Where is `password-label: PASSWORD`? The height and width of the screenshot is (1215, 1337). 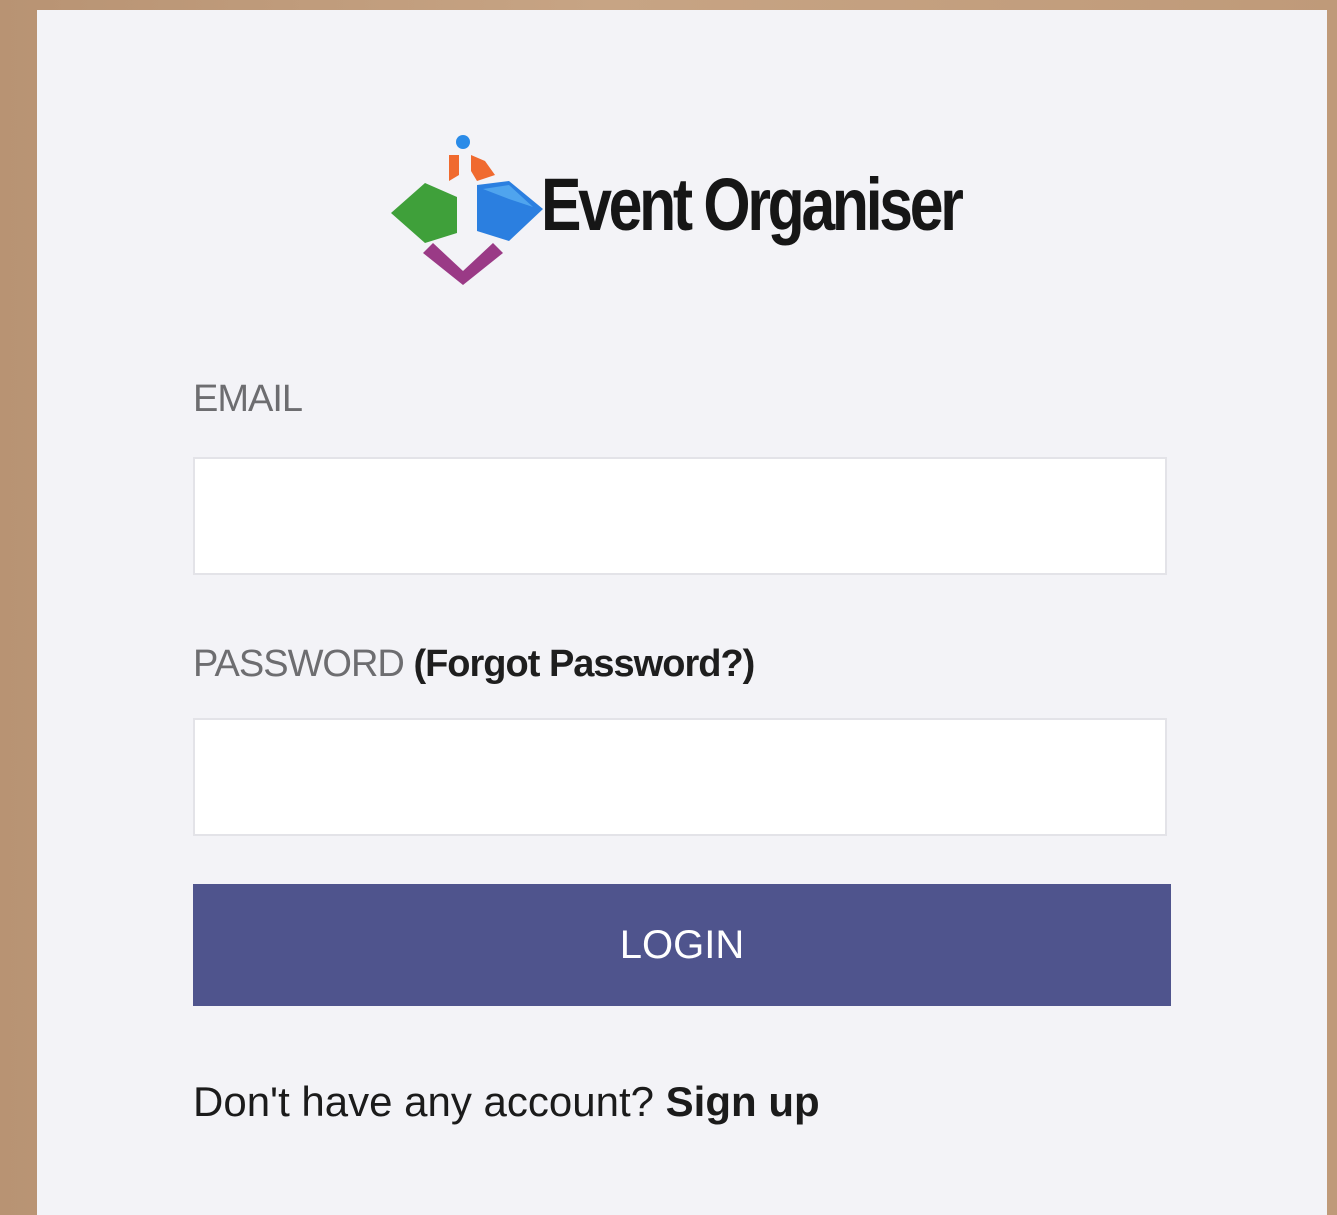
password-label: PASSWORD is located at coordinates (299, 664).